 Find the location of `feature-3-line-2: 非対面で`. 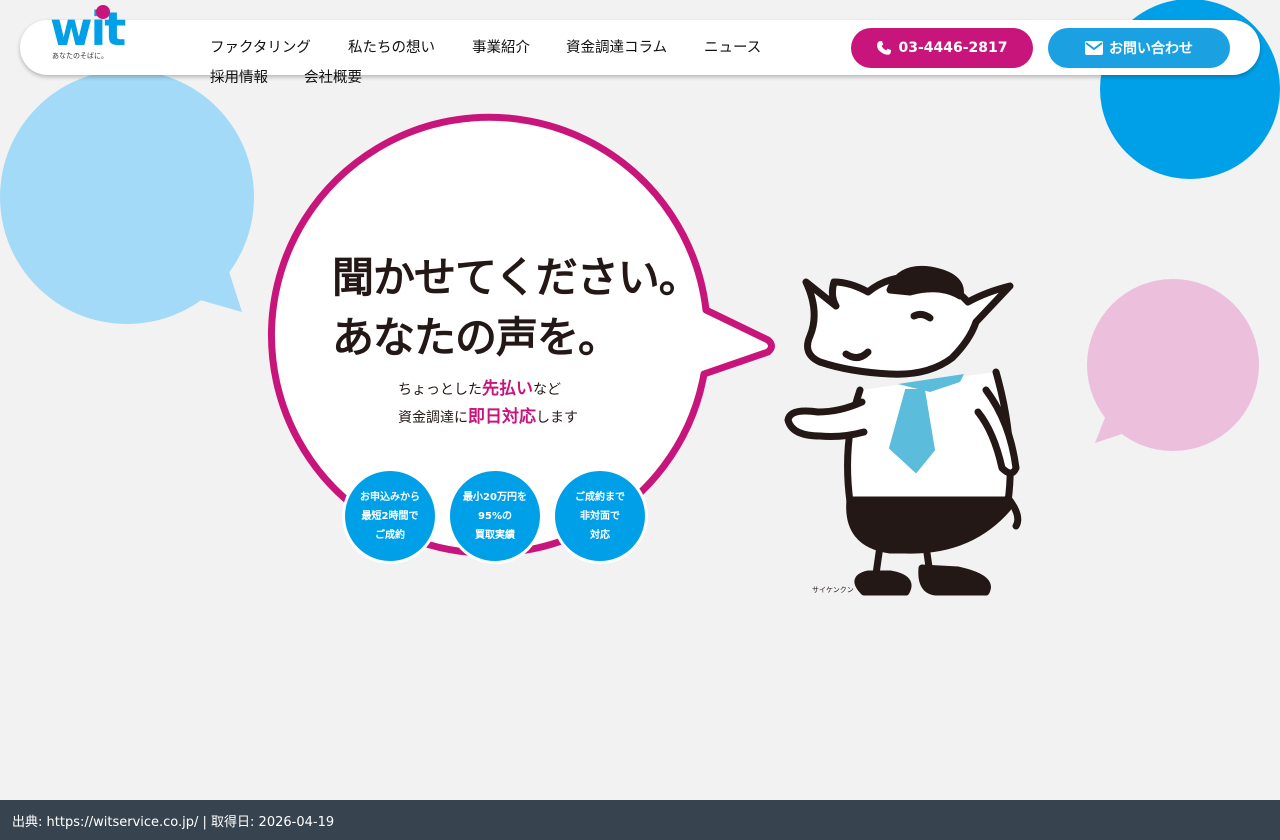

feature-3-line-2: 非対面で is located at coordinates (600, 516).